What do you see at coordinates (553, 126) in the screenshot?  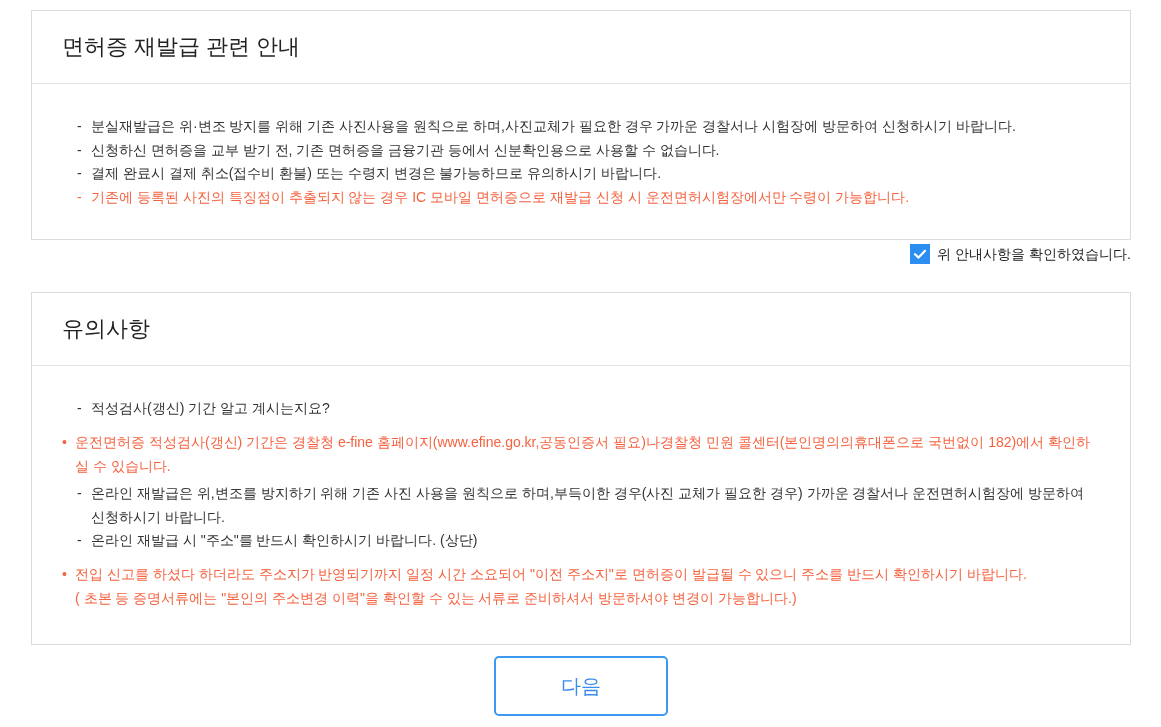 I see `notice-text: 분실재발급은 위·변조 방지를 위해 기존 사진사용을 원칙으로 하며,사진교체가 필요한 경우 가까운 경찰서나 시험장에 방문하여 신청하시기 바랍니다.` at bounding box center [553, 126].